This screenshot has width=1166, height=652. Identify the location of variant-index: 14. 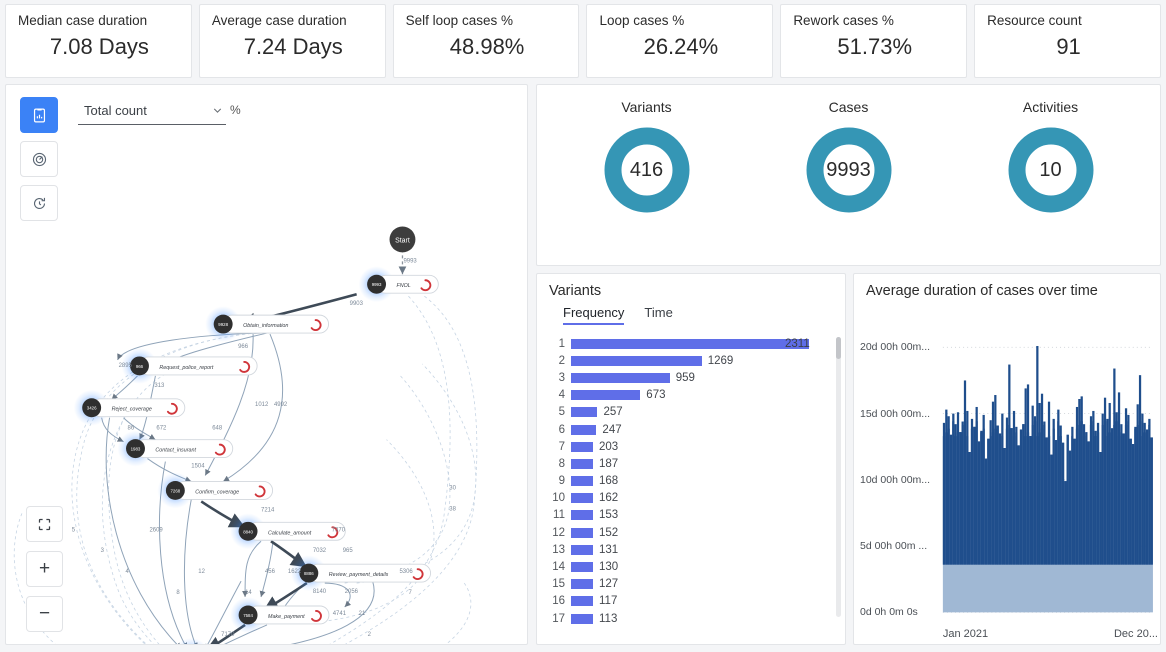
(558, 567).